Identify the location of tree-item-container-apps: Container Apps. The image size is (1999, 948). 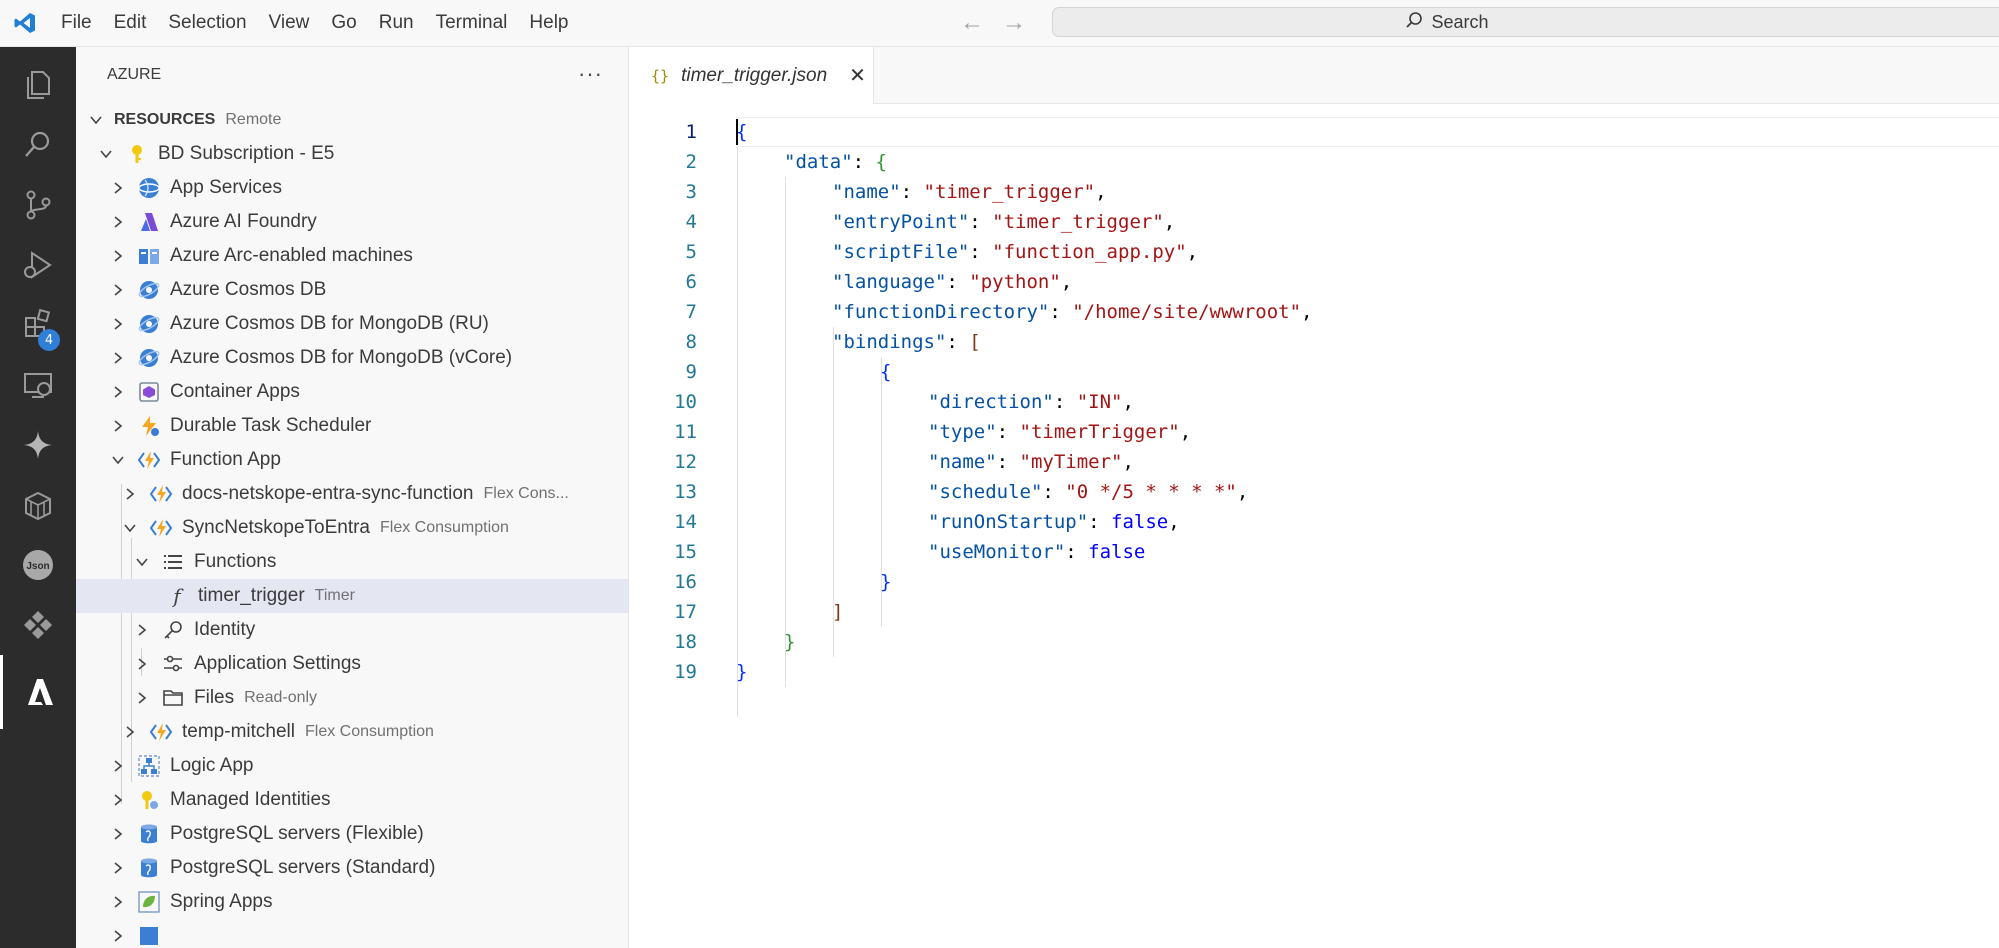
(352, 392).